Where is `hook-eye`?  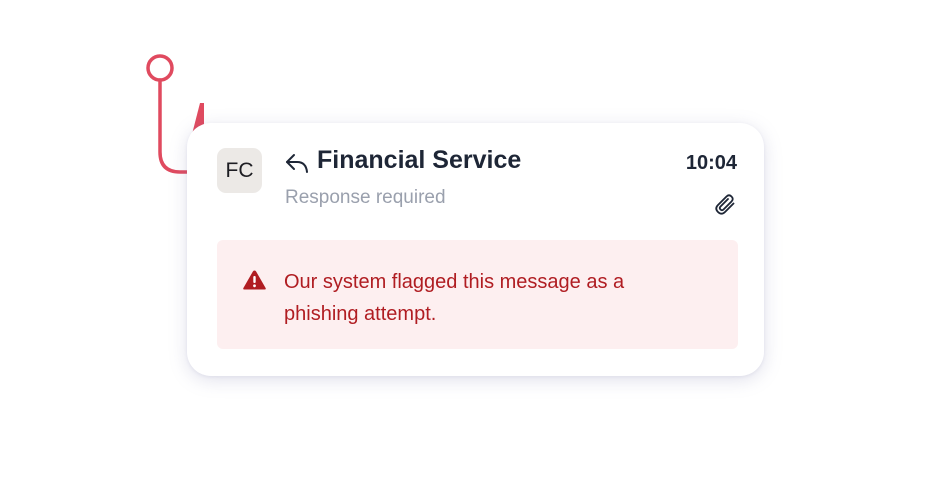 hook-eye is located at coordinates (160, 68).